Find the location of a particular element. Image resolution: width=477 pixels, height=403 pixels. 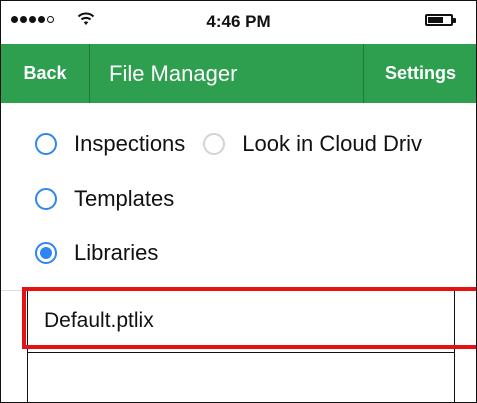

battery-icon is located at coordinates (440, 20).